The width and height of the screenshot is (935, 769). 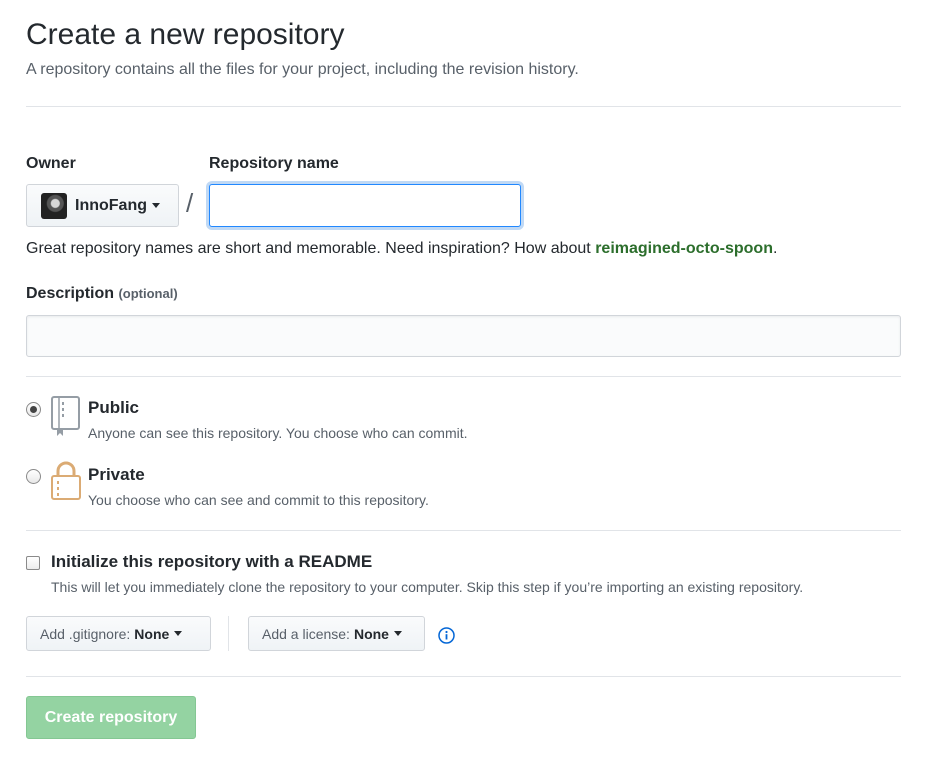 I want to click on public-title: Public, so click(x=114, y=407).